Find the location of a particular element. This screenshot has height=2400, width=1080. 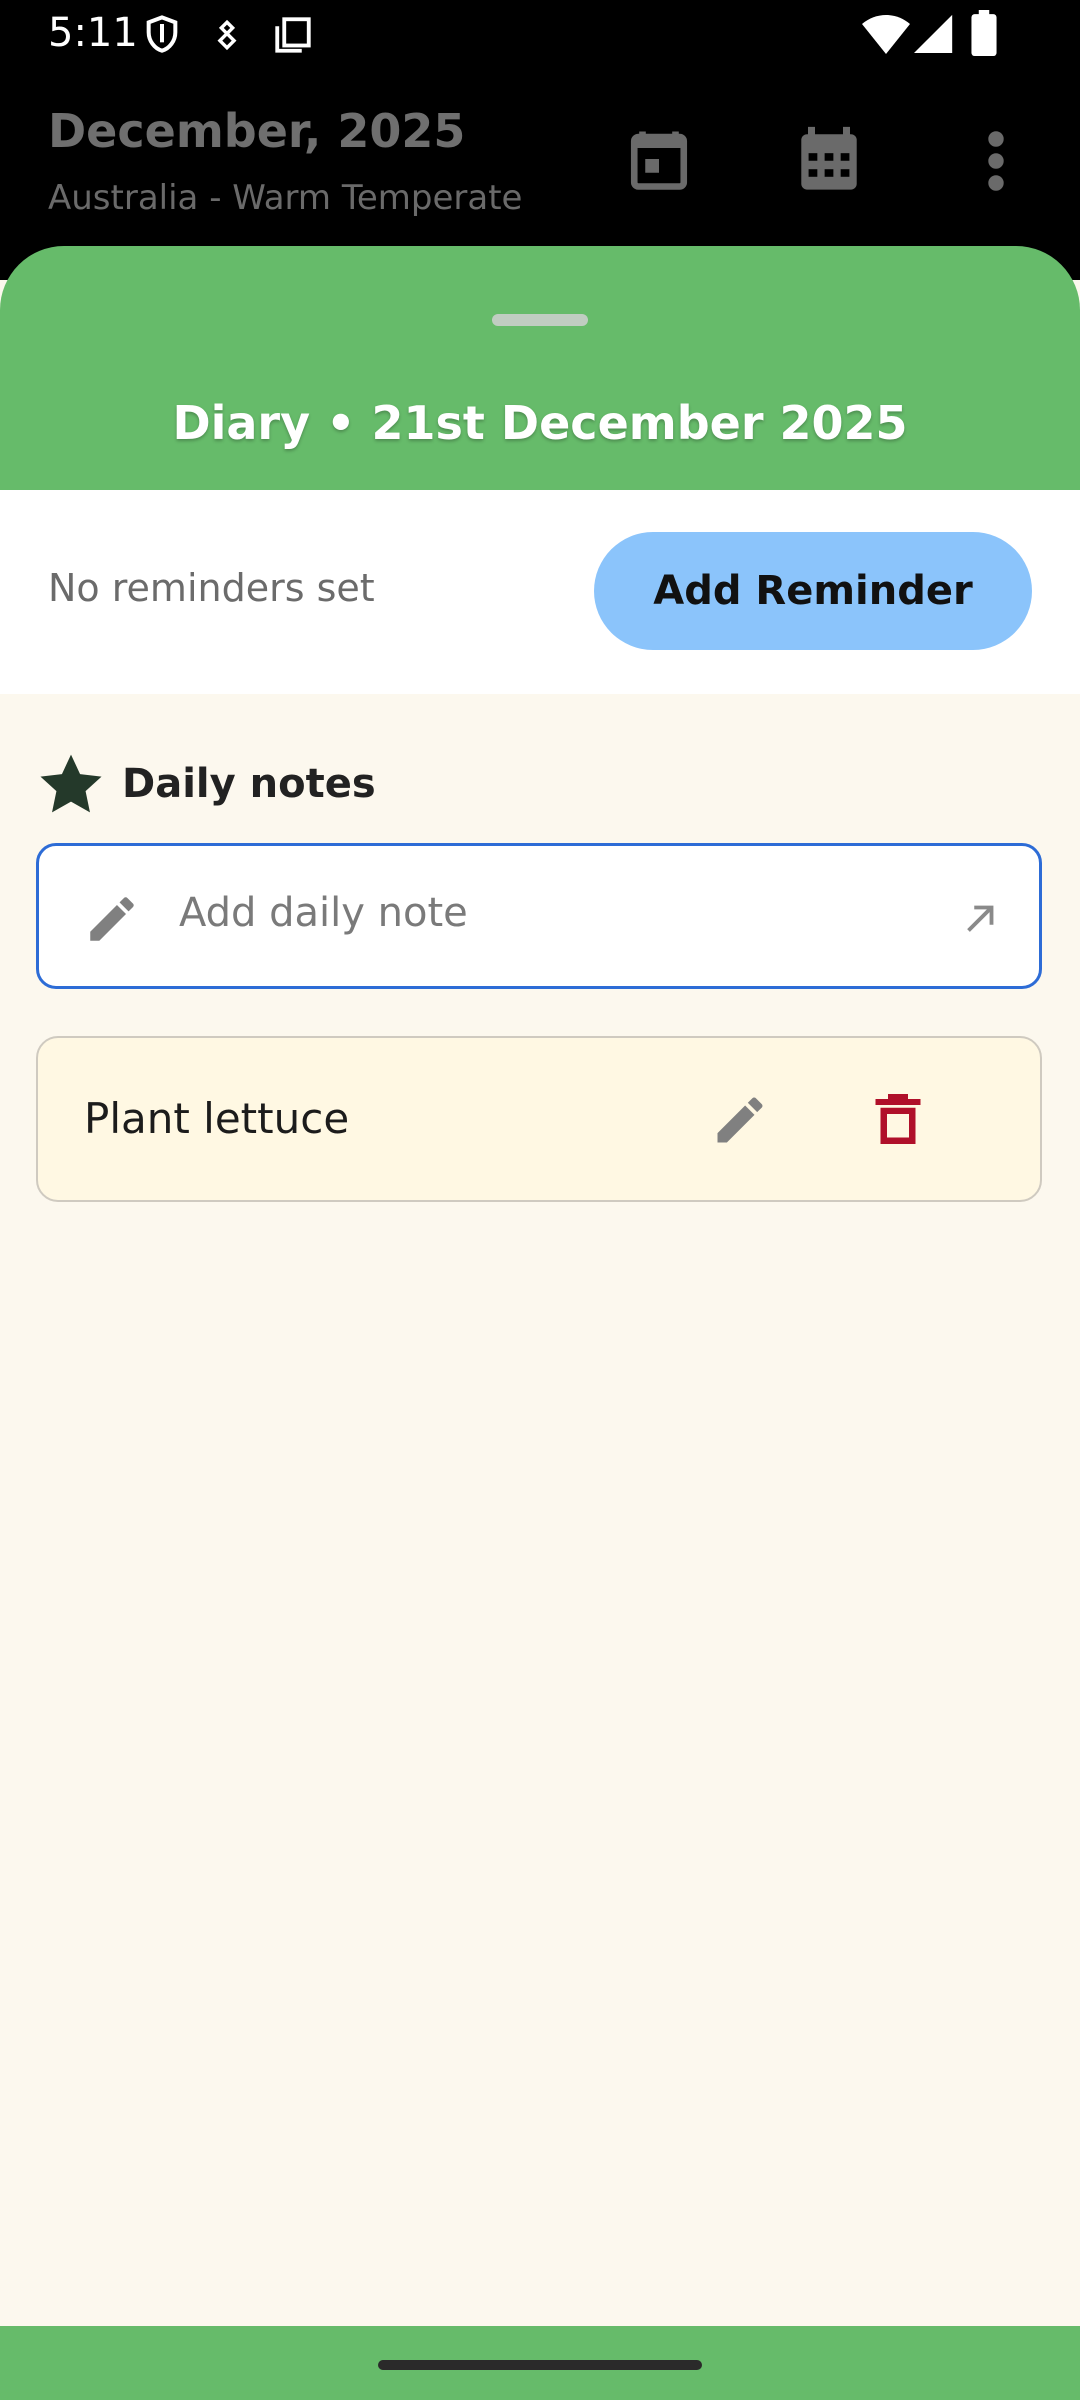

signal-icon is located at coordinates (933, 33).